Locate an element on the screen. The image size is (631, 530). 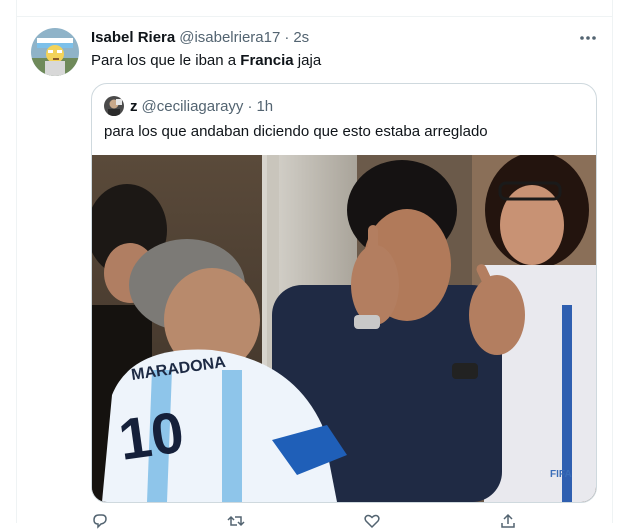
avatar is located at coordinates (55, 52).